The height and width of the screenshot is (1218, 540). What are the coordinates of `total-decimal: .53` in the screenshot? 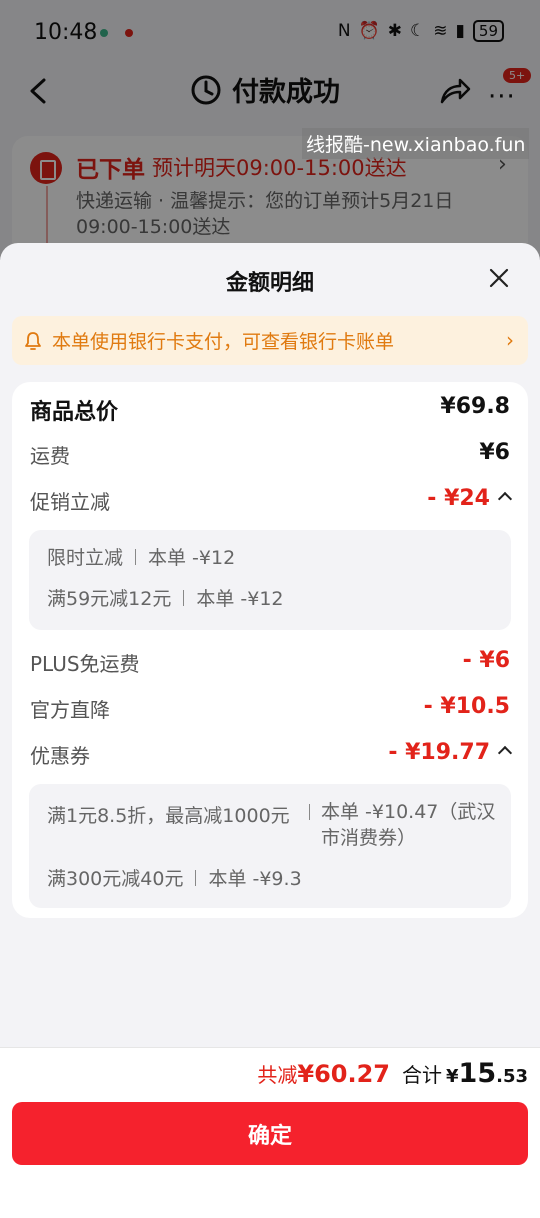 It's located at (512, 1076).